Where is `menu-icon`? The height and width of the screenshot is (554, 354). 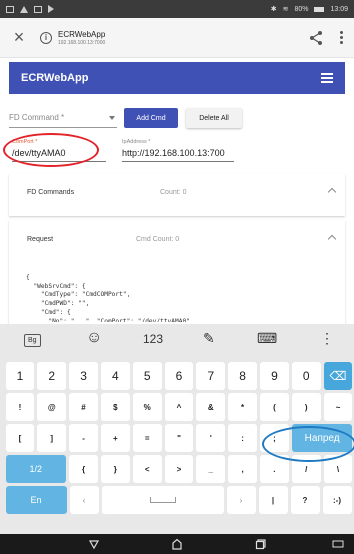 menu-icon is located at coordinates (327, 78).